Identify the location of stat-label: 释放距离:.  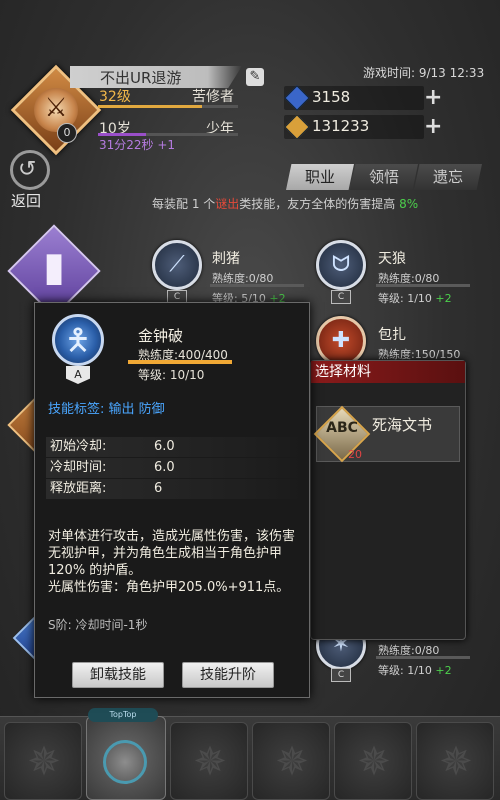
(78, 488).